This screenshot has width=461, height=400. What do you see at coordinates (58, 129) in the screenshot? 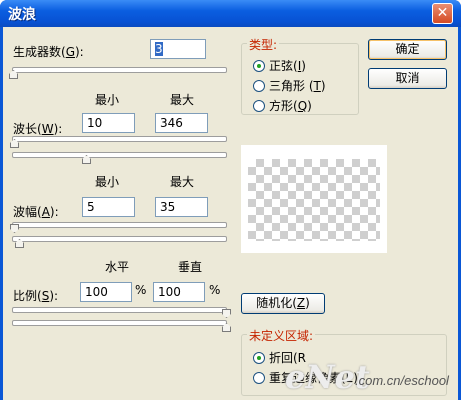
I see `wavelength-label-suffix: ):` at bounding box center [58, 129].